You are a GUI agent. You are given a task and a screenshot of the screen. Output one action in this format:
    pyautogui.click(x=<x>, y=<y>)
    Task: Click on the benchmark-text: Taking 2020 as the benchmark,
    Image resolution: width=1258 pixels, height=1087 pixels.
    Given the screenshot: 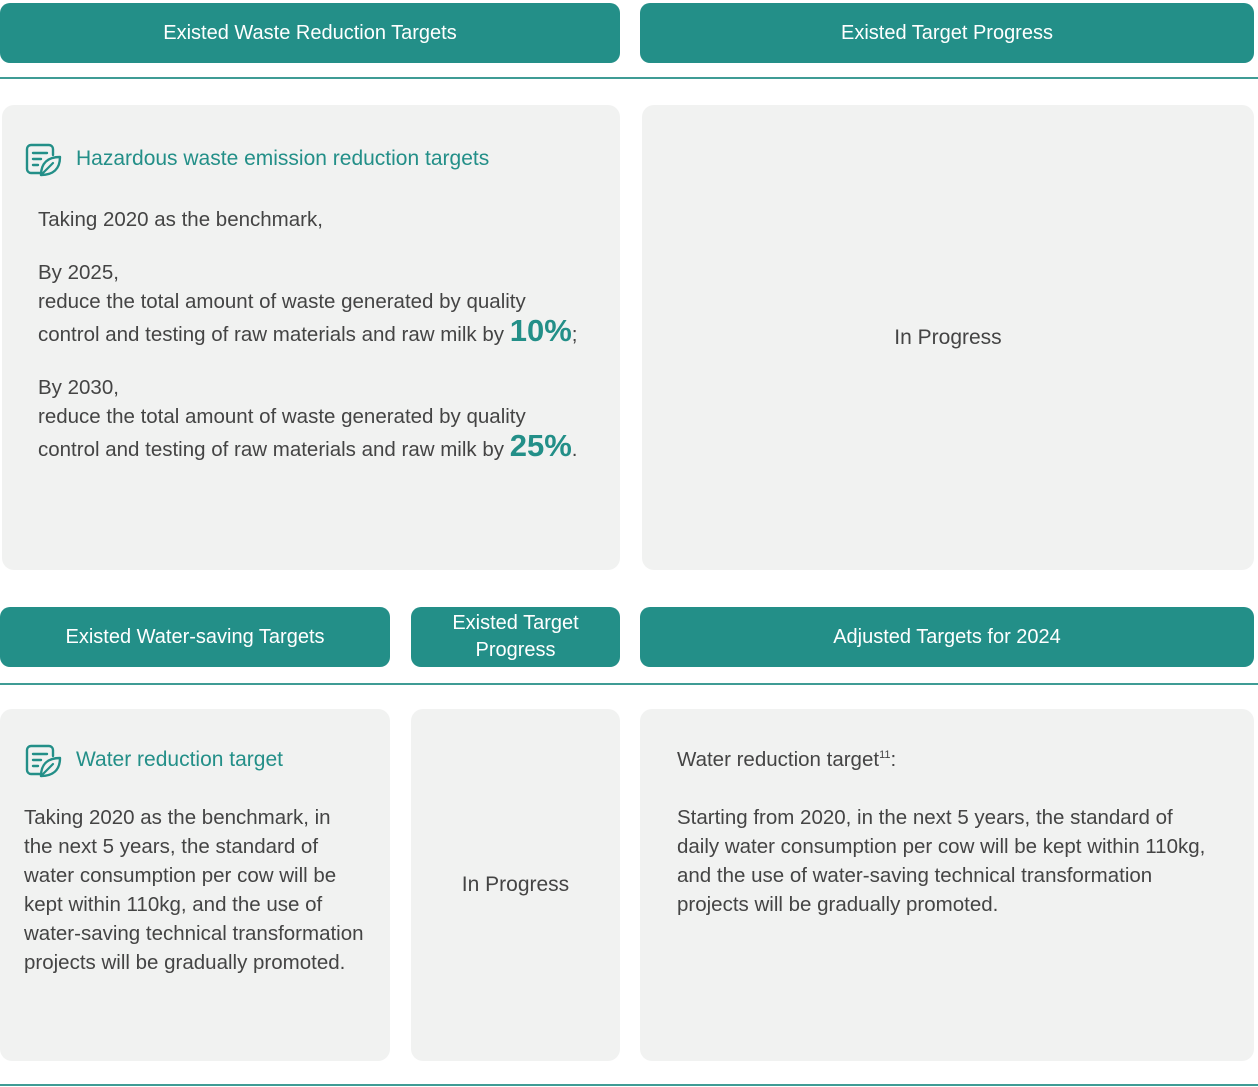 What is the action you would take?
    pyautogui.click(x=180, y=219)
    